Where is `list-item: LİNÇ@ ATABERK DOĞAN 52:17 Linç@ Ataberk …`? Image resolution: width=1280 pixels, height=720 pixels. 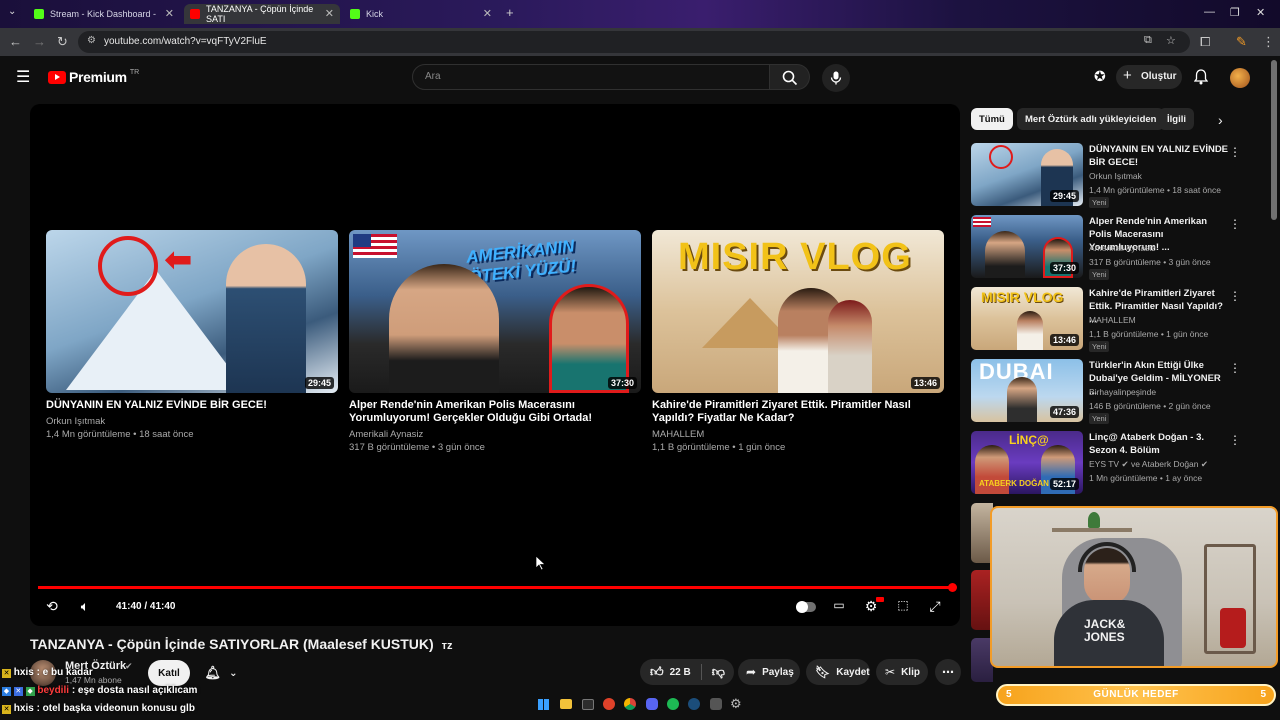
list-item: LİNÇ@ ATABERK DOĞAN 52:17 Linç@ Ataberk … is located at coordinates (1111, 463).